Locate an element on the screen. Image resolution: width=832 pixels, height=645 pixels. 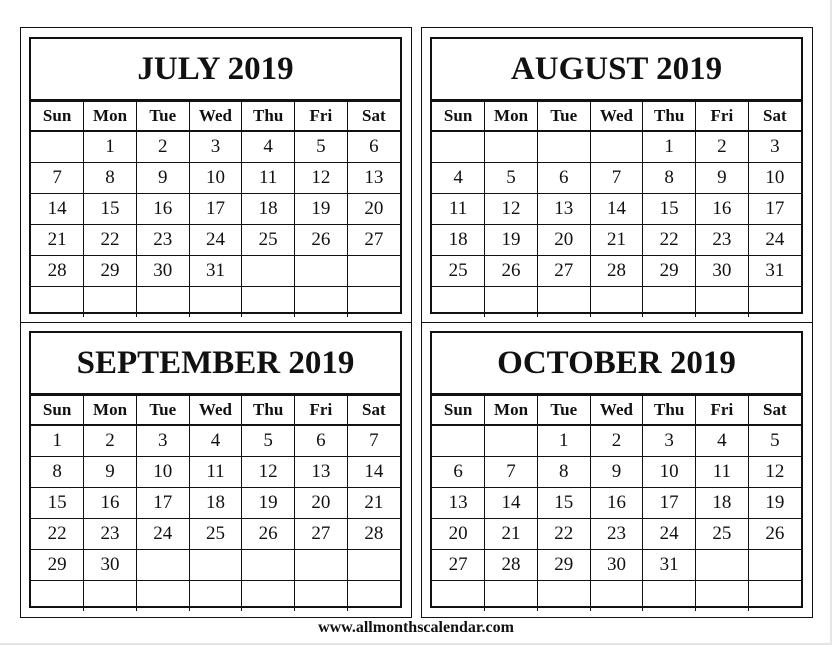
day-cell: 8 is located at coordinates (563, 472).